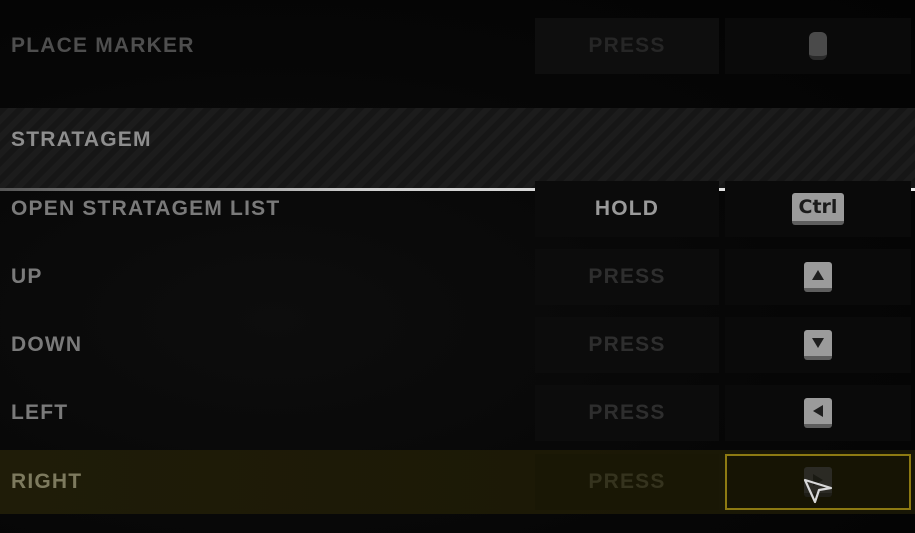 The width and height of the screenshot is (915, 533). Describe the element at coordinates (457, 46) in the screenshot. I see `keybind-row-place-marker: PLACE MARKER PRESS` at that location.